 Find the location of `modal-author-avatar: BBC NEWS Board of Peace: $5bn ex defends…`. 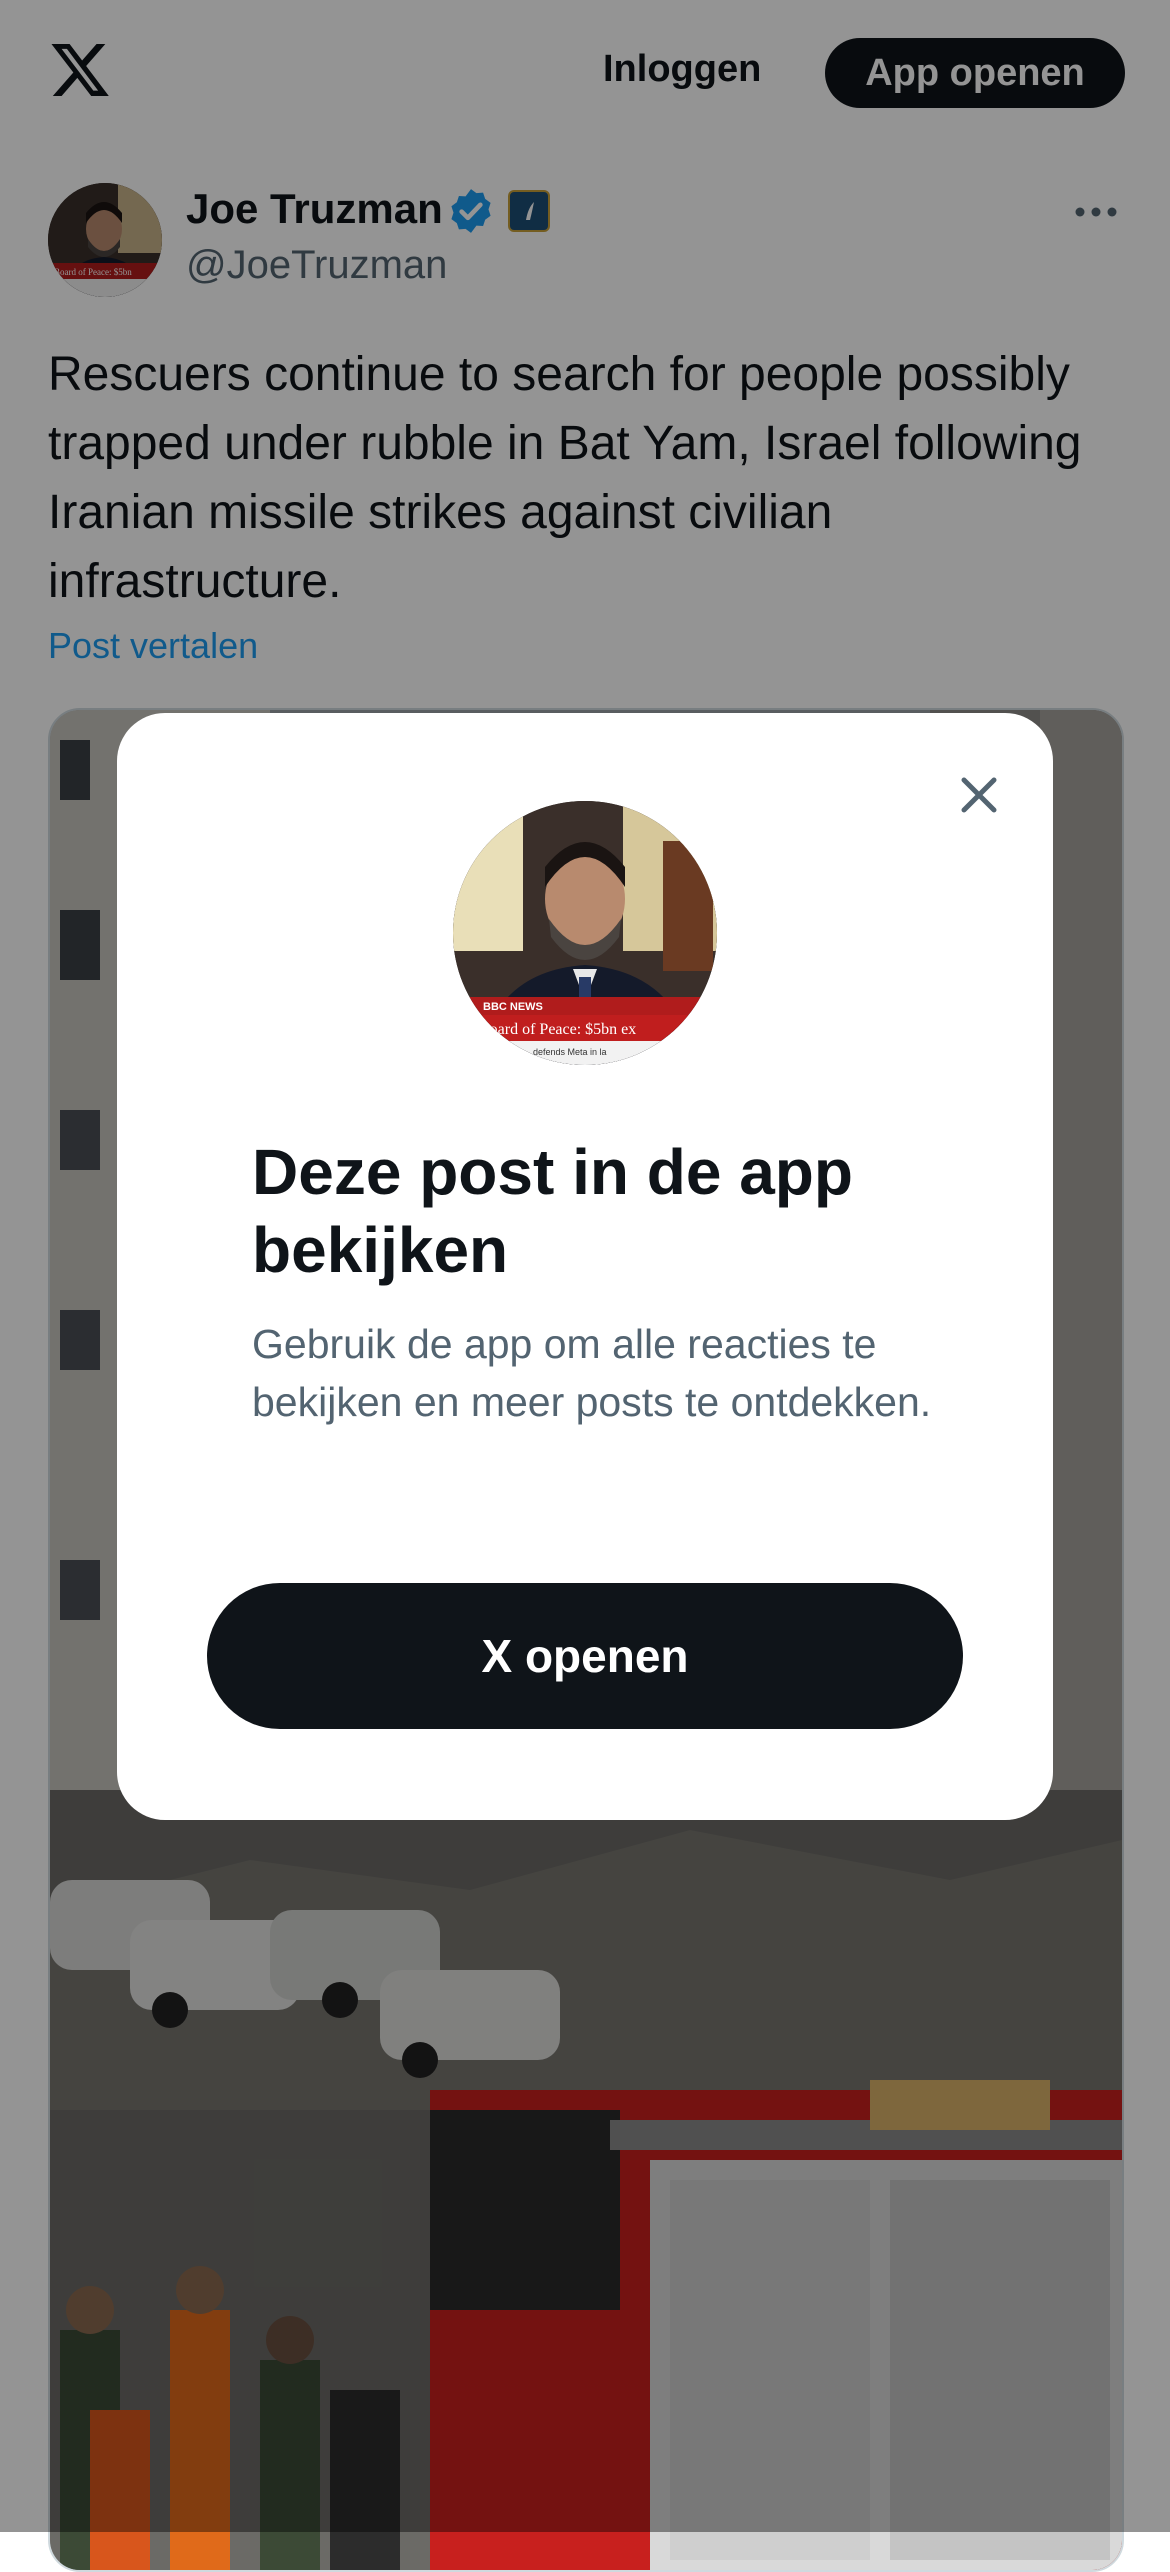

modal-author-avatar: BBC NEWS Board of Peace: $5bn ex defends… is located at coordinates (585, 933).